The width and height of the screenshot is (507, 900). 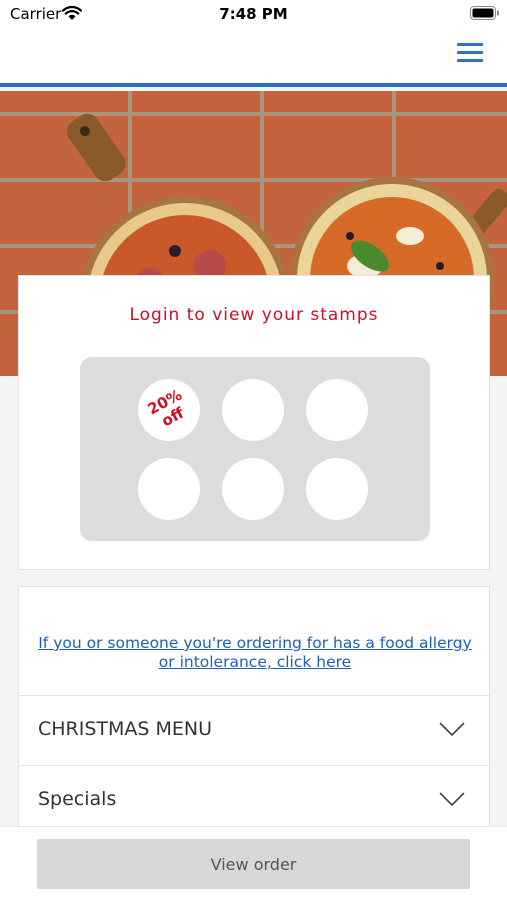 I want to click on status-bar: Carrier 7:48 PM, so click(x=253, y=15).